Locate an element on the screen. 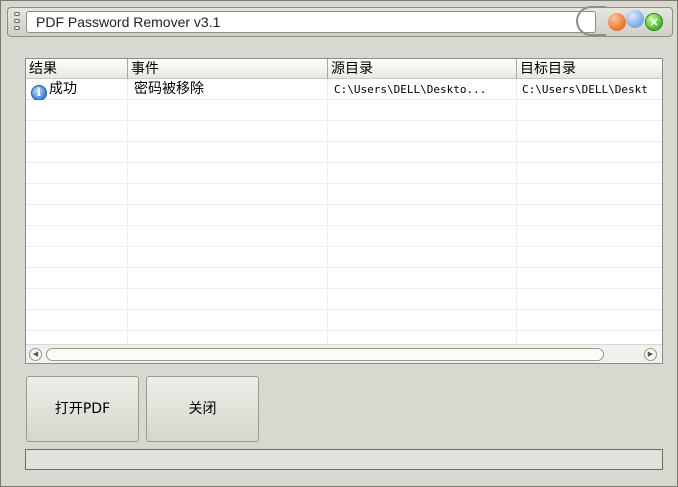 The width and height of the screenshot is (678, 487). minimize-icon is located at coordinates (617, 22).